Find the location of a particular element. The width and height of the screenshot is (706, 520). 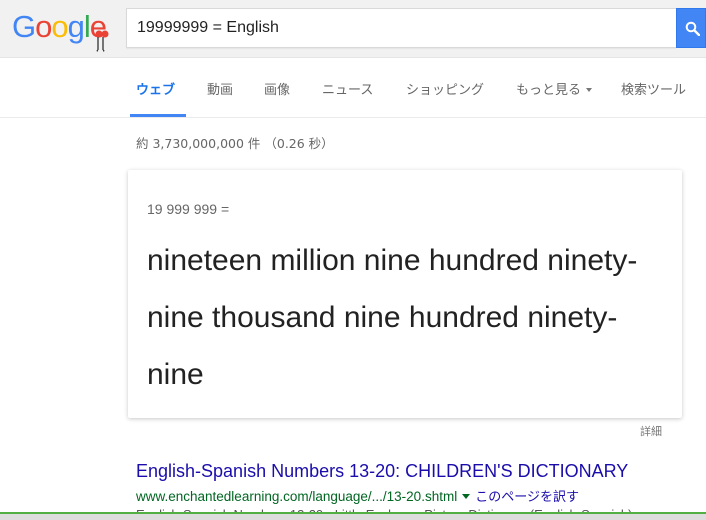

doodle-icon is located at coordinates (102, 41).